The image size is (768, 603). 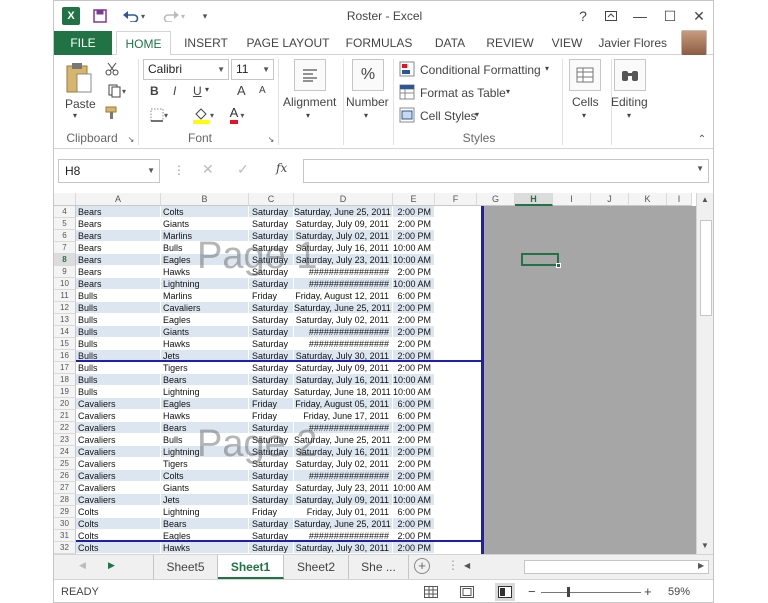 What do you see at coordinates (591, 592) in the screenshot?
I see `zoom-slider` at bounding box center [591, 592].